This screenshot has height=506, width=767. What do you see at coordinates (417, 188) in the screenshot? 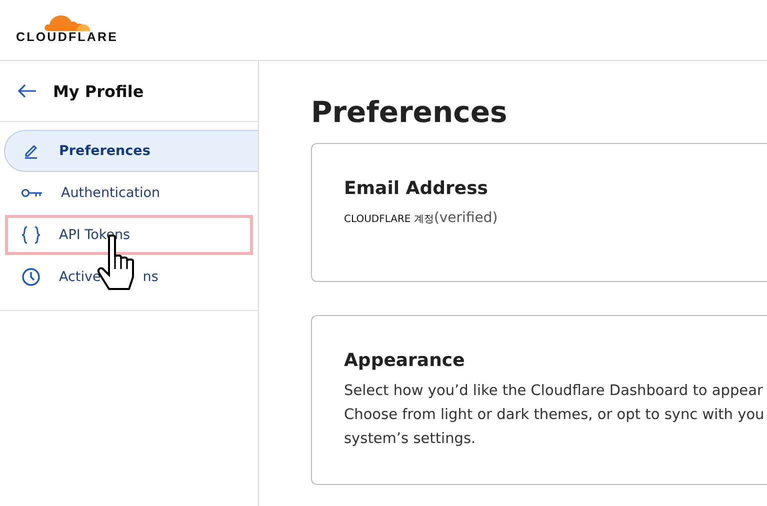
I see `card-title: Email Address` at bounding box center [417, 188].